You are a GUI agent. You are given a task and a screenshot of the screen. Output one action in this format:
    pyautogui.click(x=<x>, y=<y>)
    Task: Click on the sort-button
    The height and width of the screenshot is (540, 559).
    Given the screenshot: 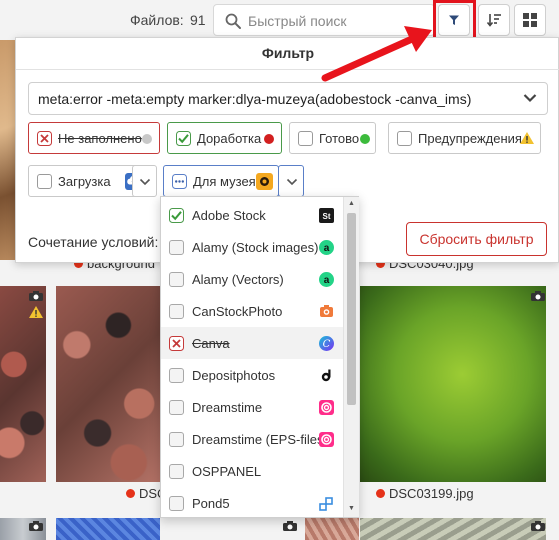 What is the action you would take?
    pyautogui.click(x=494, y=20)
    